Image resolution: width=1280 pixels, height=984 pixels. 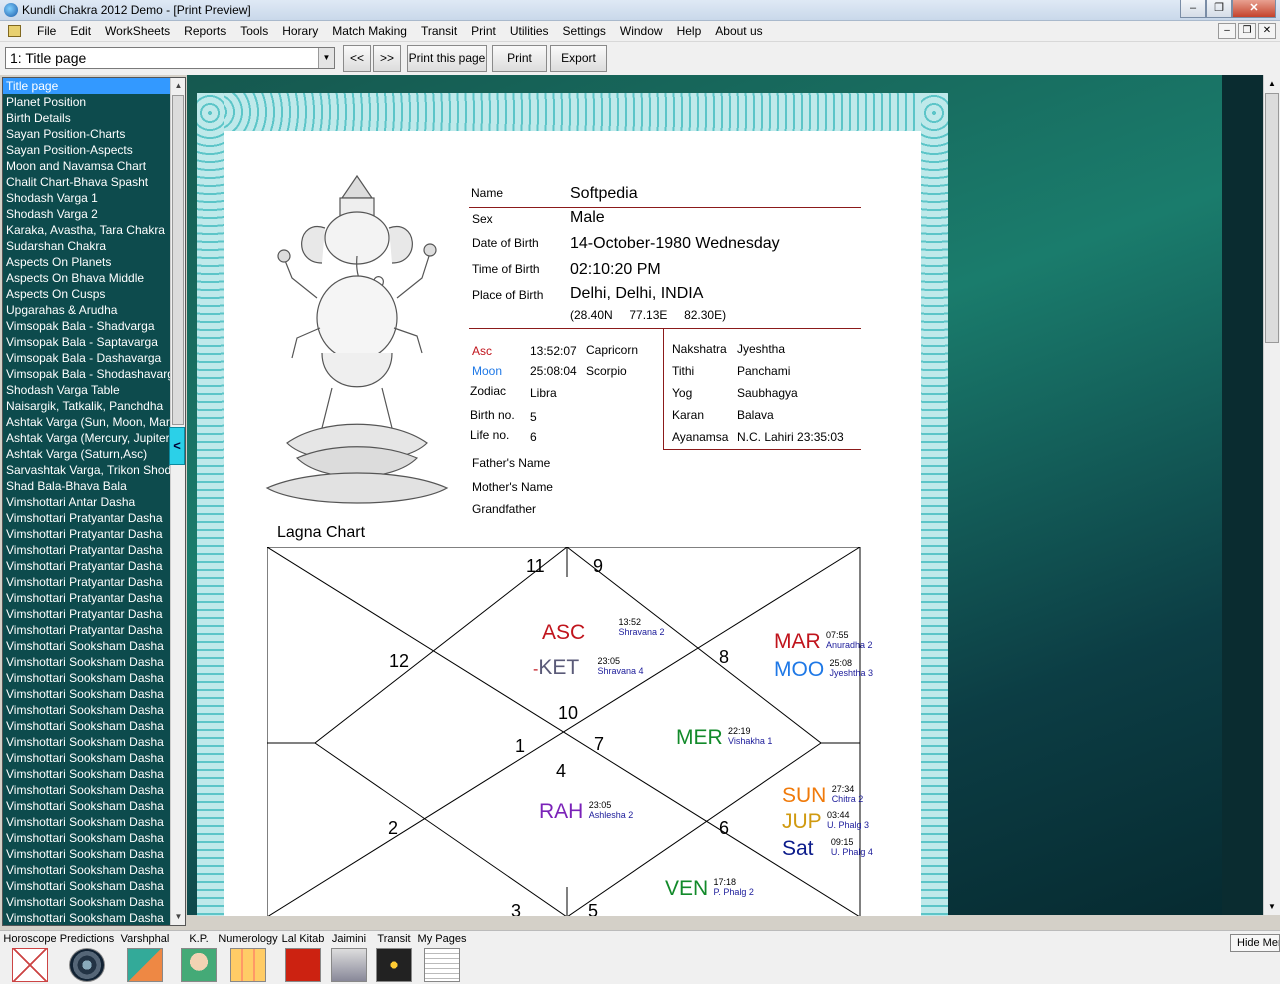 What do you see at coordinates (519, 58) in the screenshot?
I see `print-button: Print` at bounding box center [519, 58].